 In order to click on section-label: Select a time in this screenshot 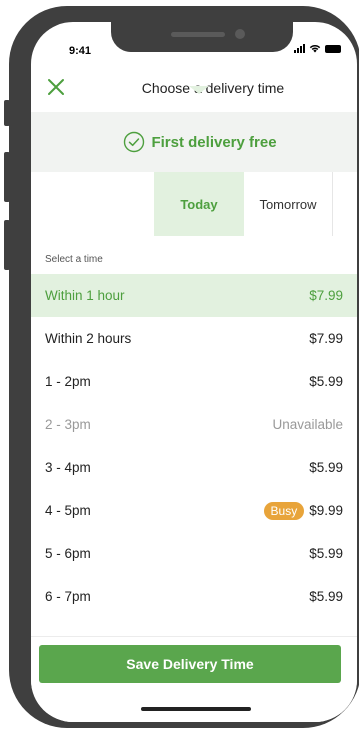, I will do `click(74, 259)`.